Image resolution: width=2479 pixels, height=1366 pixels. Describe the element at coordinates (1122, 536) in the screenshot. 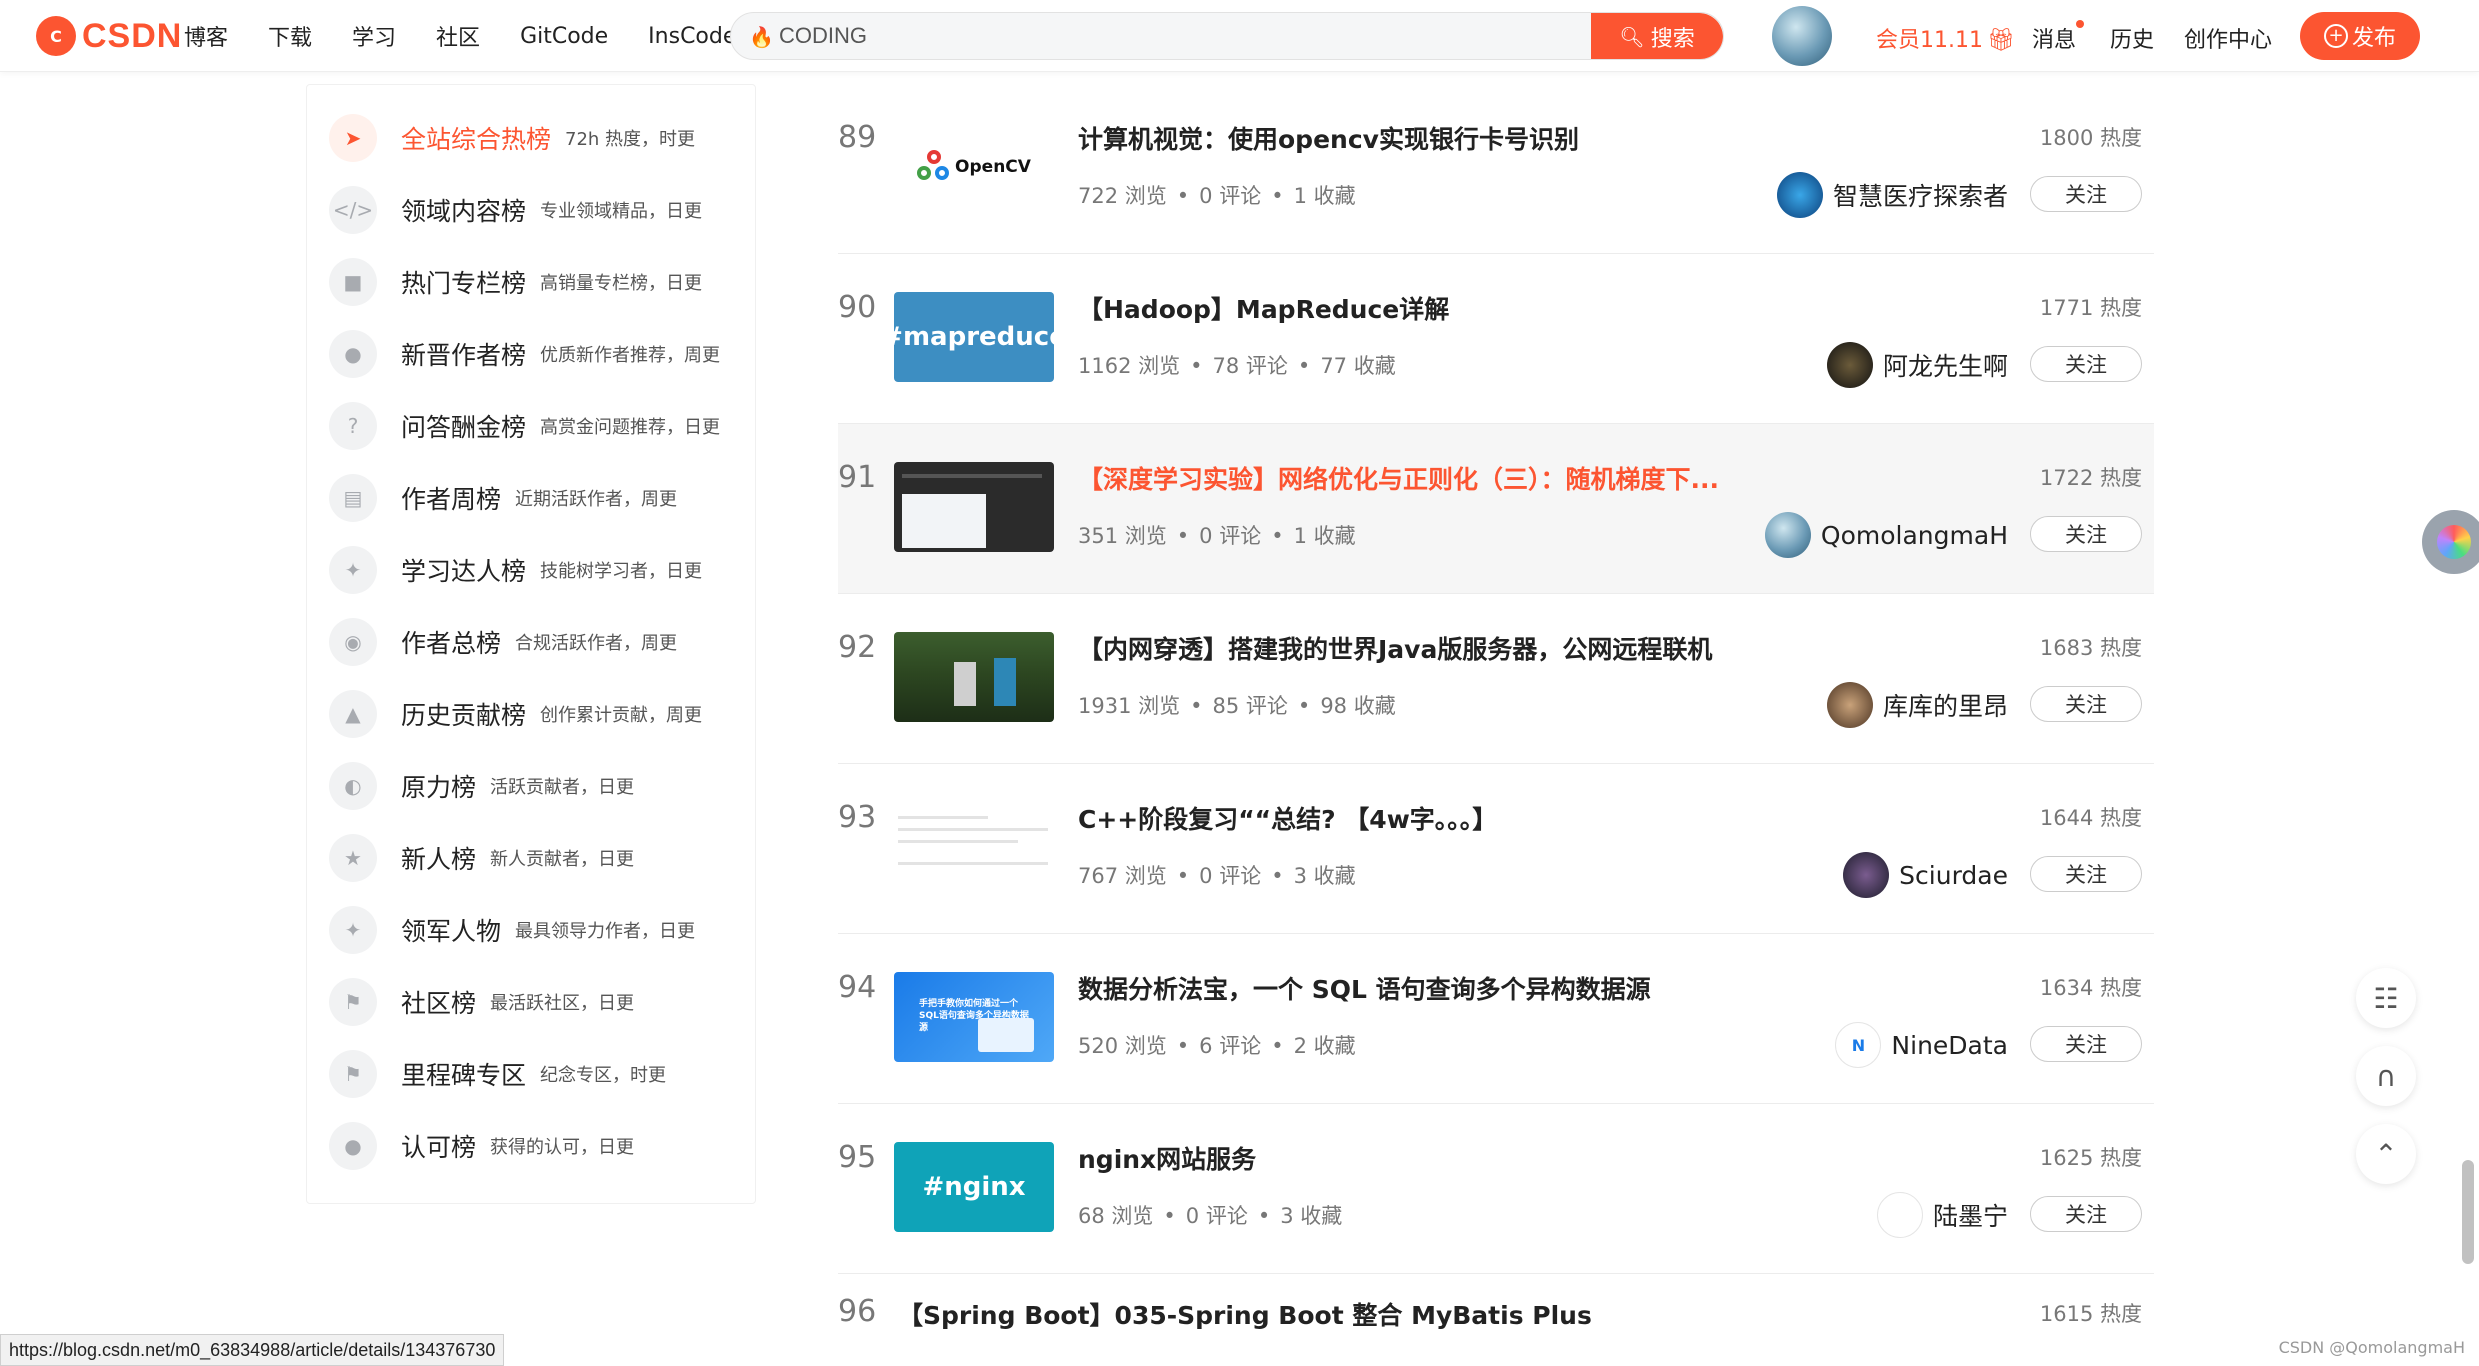

I see `view-count: 351 浏览` at that location.